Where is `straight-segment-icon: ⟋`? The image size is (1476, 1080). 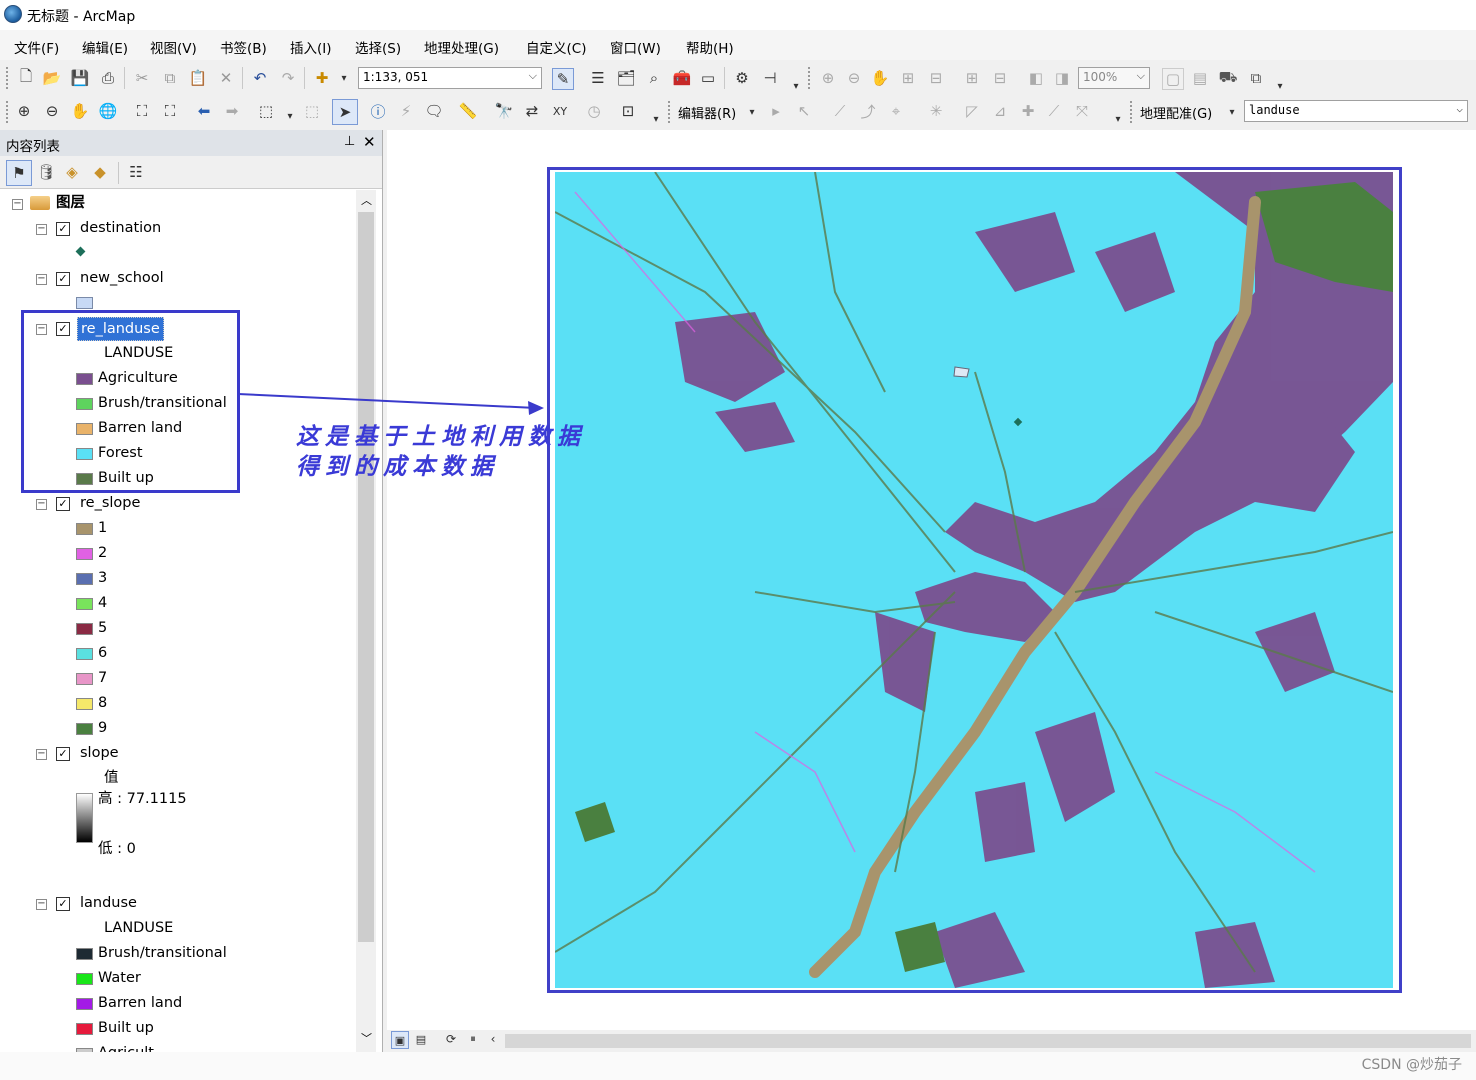 straight-segment-icon: ⟋ is located at coordinates (840, 111).